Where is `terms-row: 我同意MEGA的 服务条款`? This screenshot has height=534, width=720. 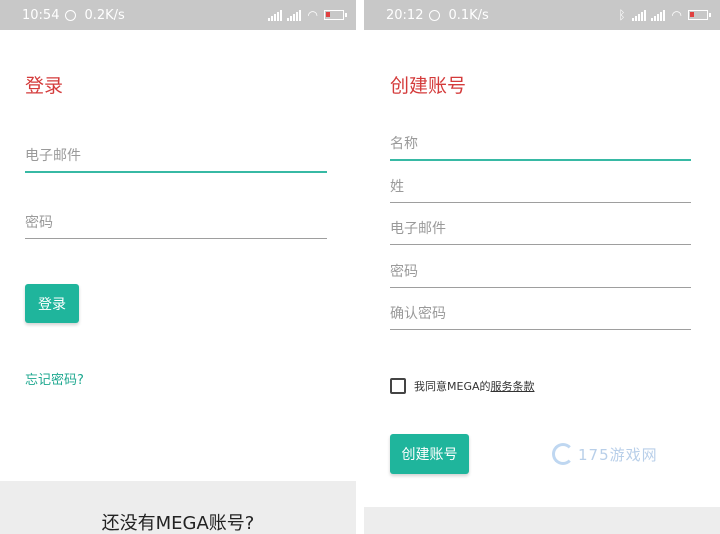 terms-row: 我同意MEGA的 服务条款 is located at coordinates (462, 386).